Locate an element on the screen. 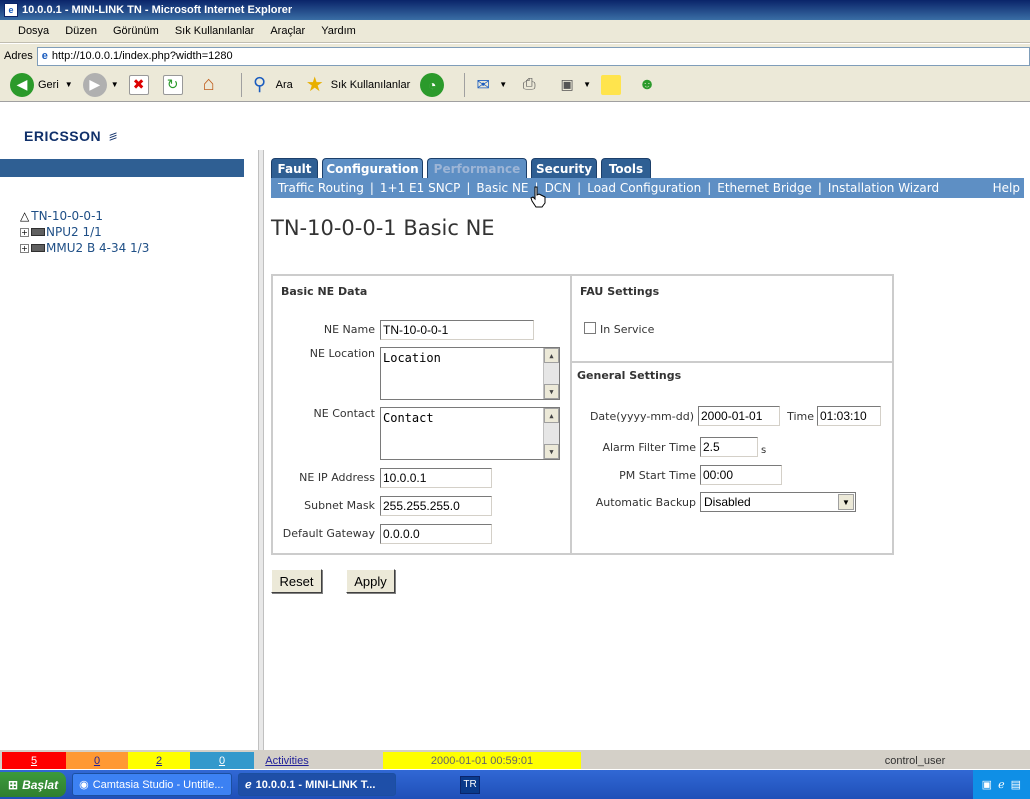 The image size is (1030, 799). search-button: ⚲ Ara is located at coordinates (270, 85).